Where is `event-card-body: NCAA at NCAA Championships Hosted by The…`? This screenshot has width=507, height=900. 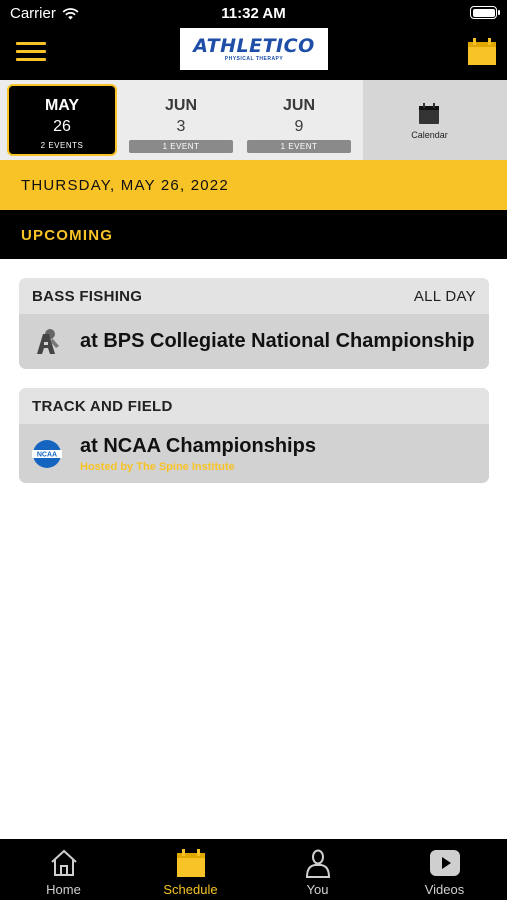
event-card-body: NCAA at NCAA Championships Hosted by The… is located at coordinates (254, 453).